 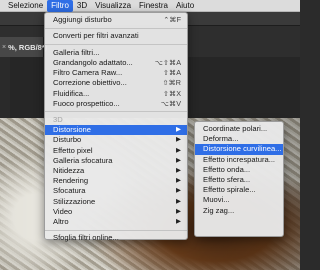 I want to click on menu-3d: 3D, so click(x=82, y=6).